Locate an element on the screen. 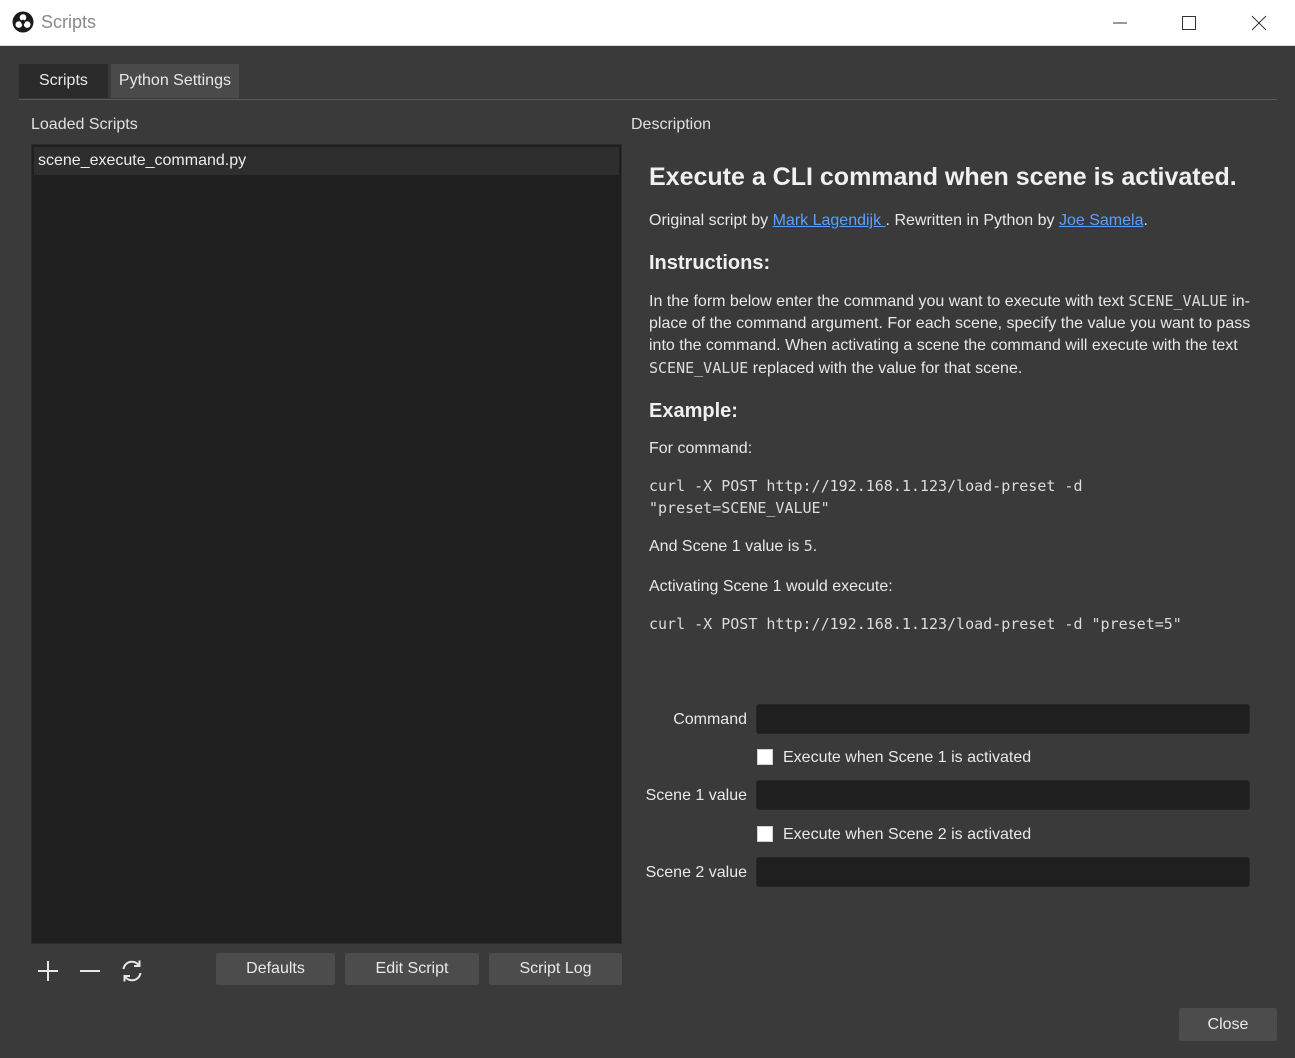 The image size is (1295, 1058). add-script-button is located at coordinates (48, 971).